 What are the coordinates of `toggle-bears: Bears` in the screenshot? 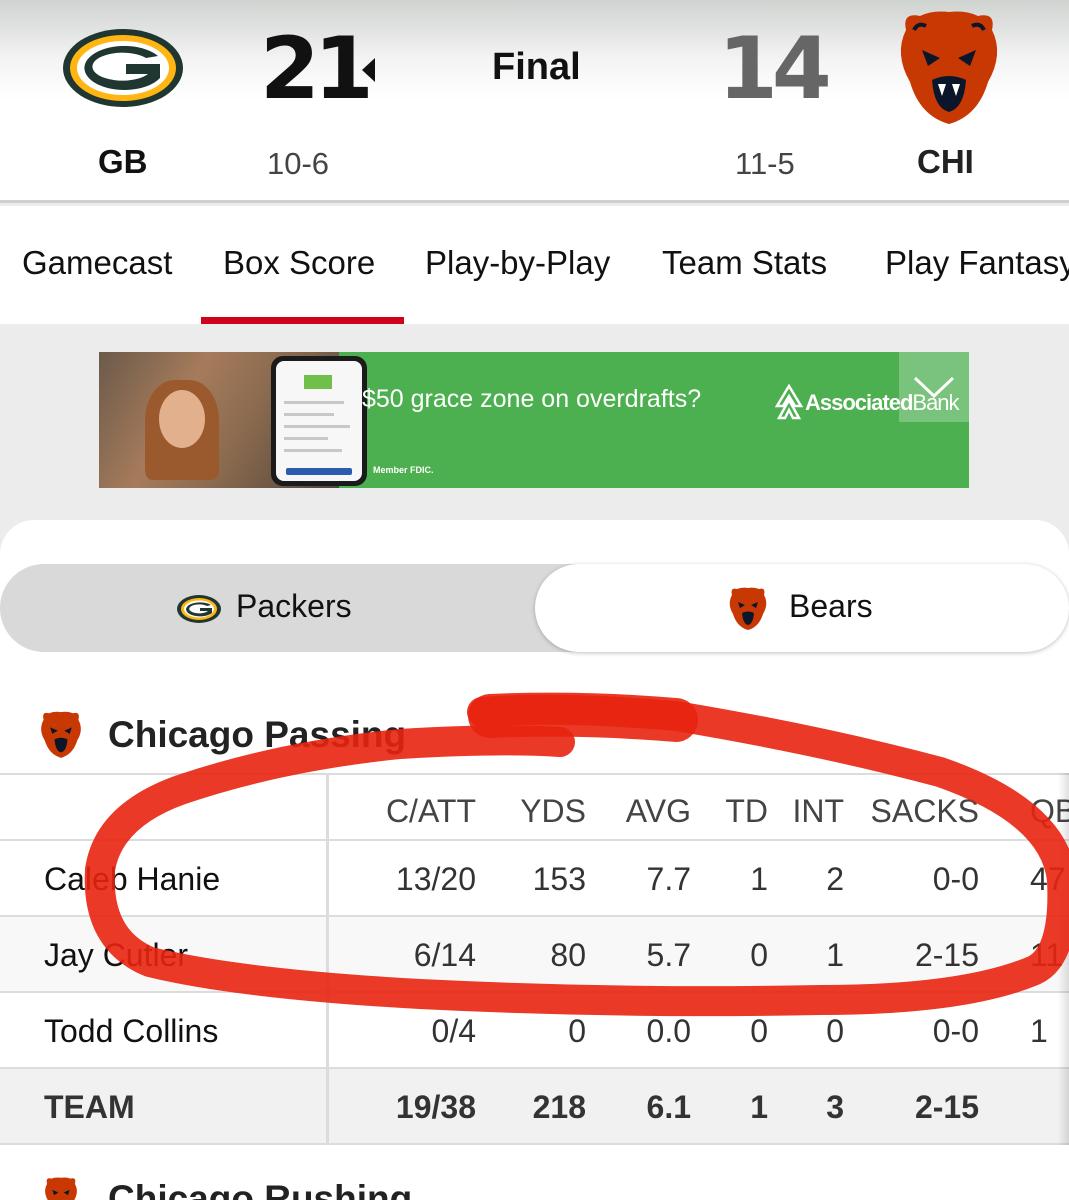 It's located at (802, 608).